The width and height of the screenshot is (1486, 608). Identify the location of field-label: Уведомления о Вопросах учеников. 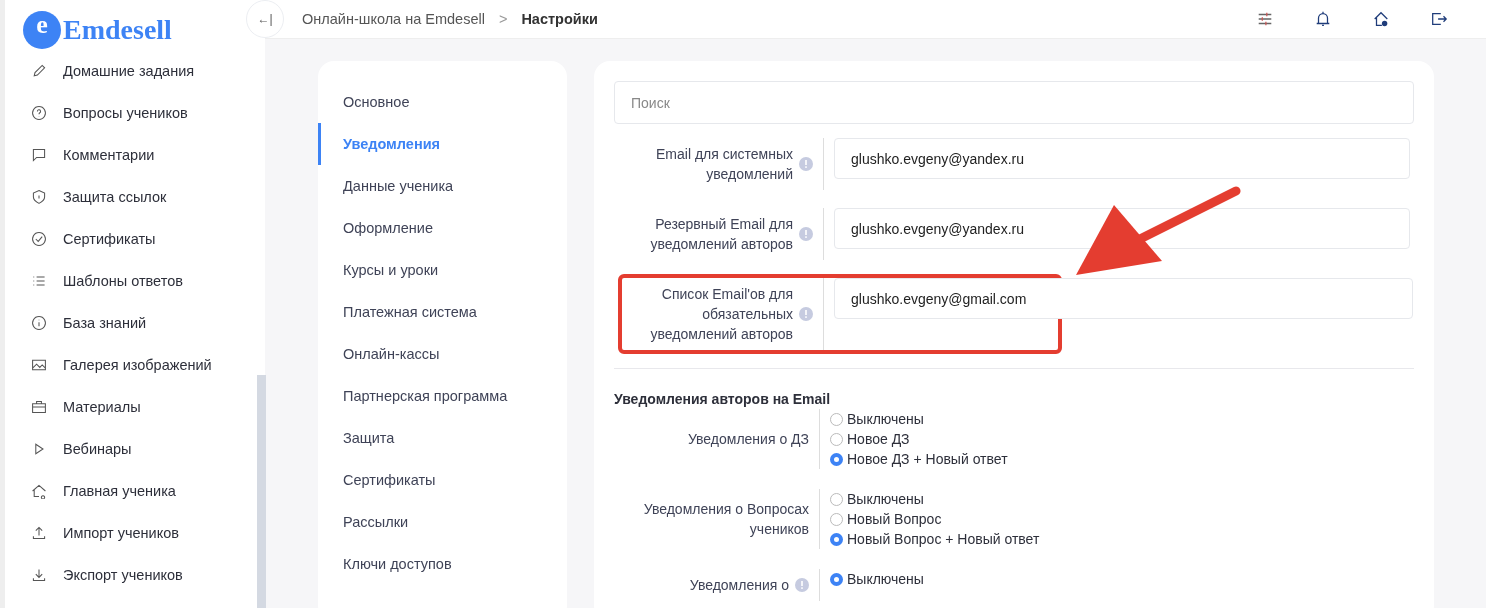
(725, 519).